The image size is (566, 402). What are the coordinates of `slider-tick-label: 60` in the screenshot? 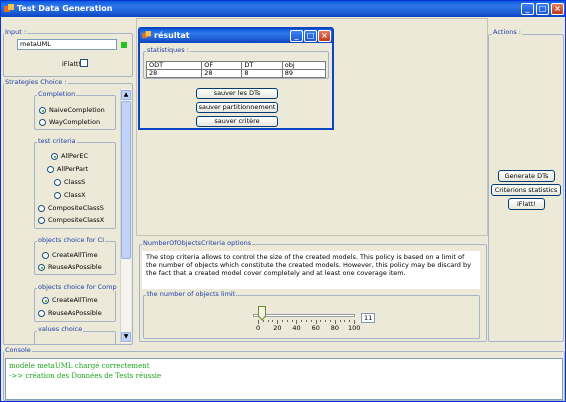 It's located at (315, 328).